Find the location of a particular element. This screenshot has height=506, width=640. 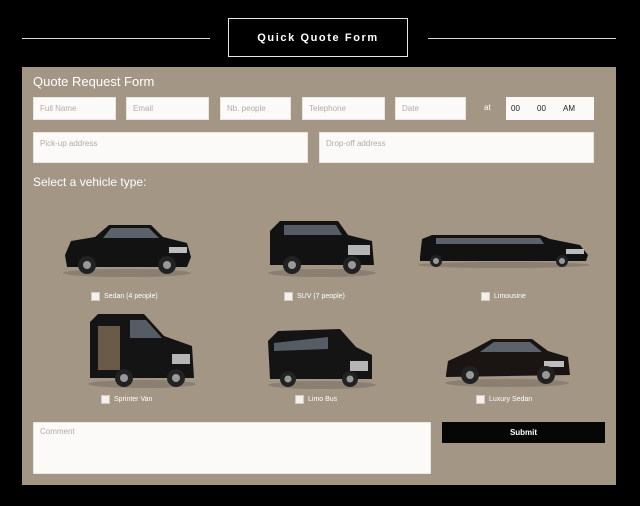

sprinter-van-option-label: Sprinter Van is located at coordinates (126, 399).